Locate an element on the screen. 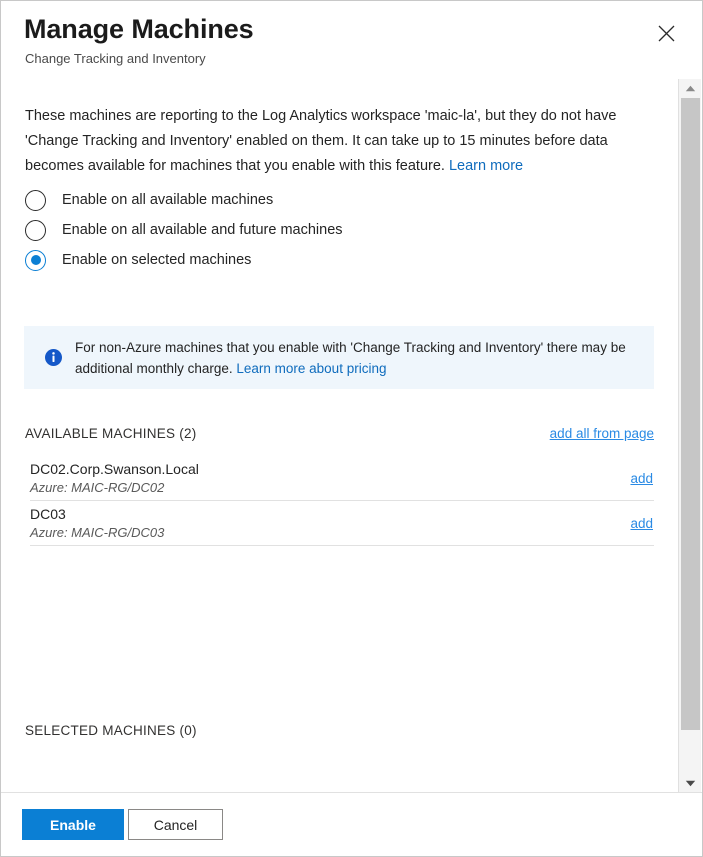 The width and height of the screenshot is (703, 857). close-button is located at coordinates (666, 33).